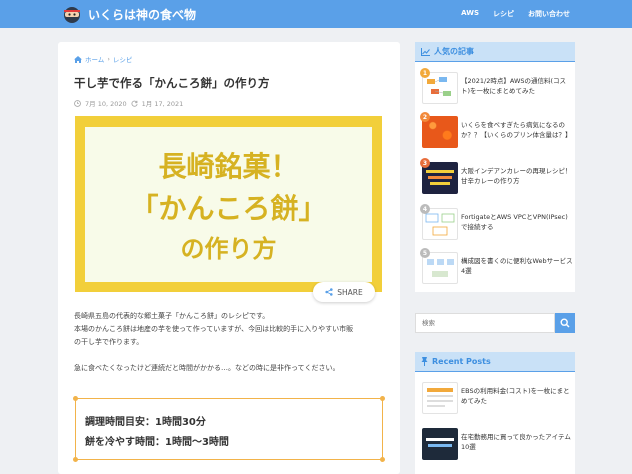  Describe the element at coordinates (517, 266) in the screenshot. I see `popular-item-title: 構成図を書くのに便利なWebサービス4選` at that location.